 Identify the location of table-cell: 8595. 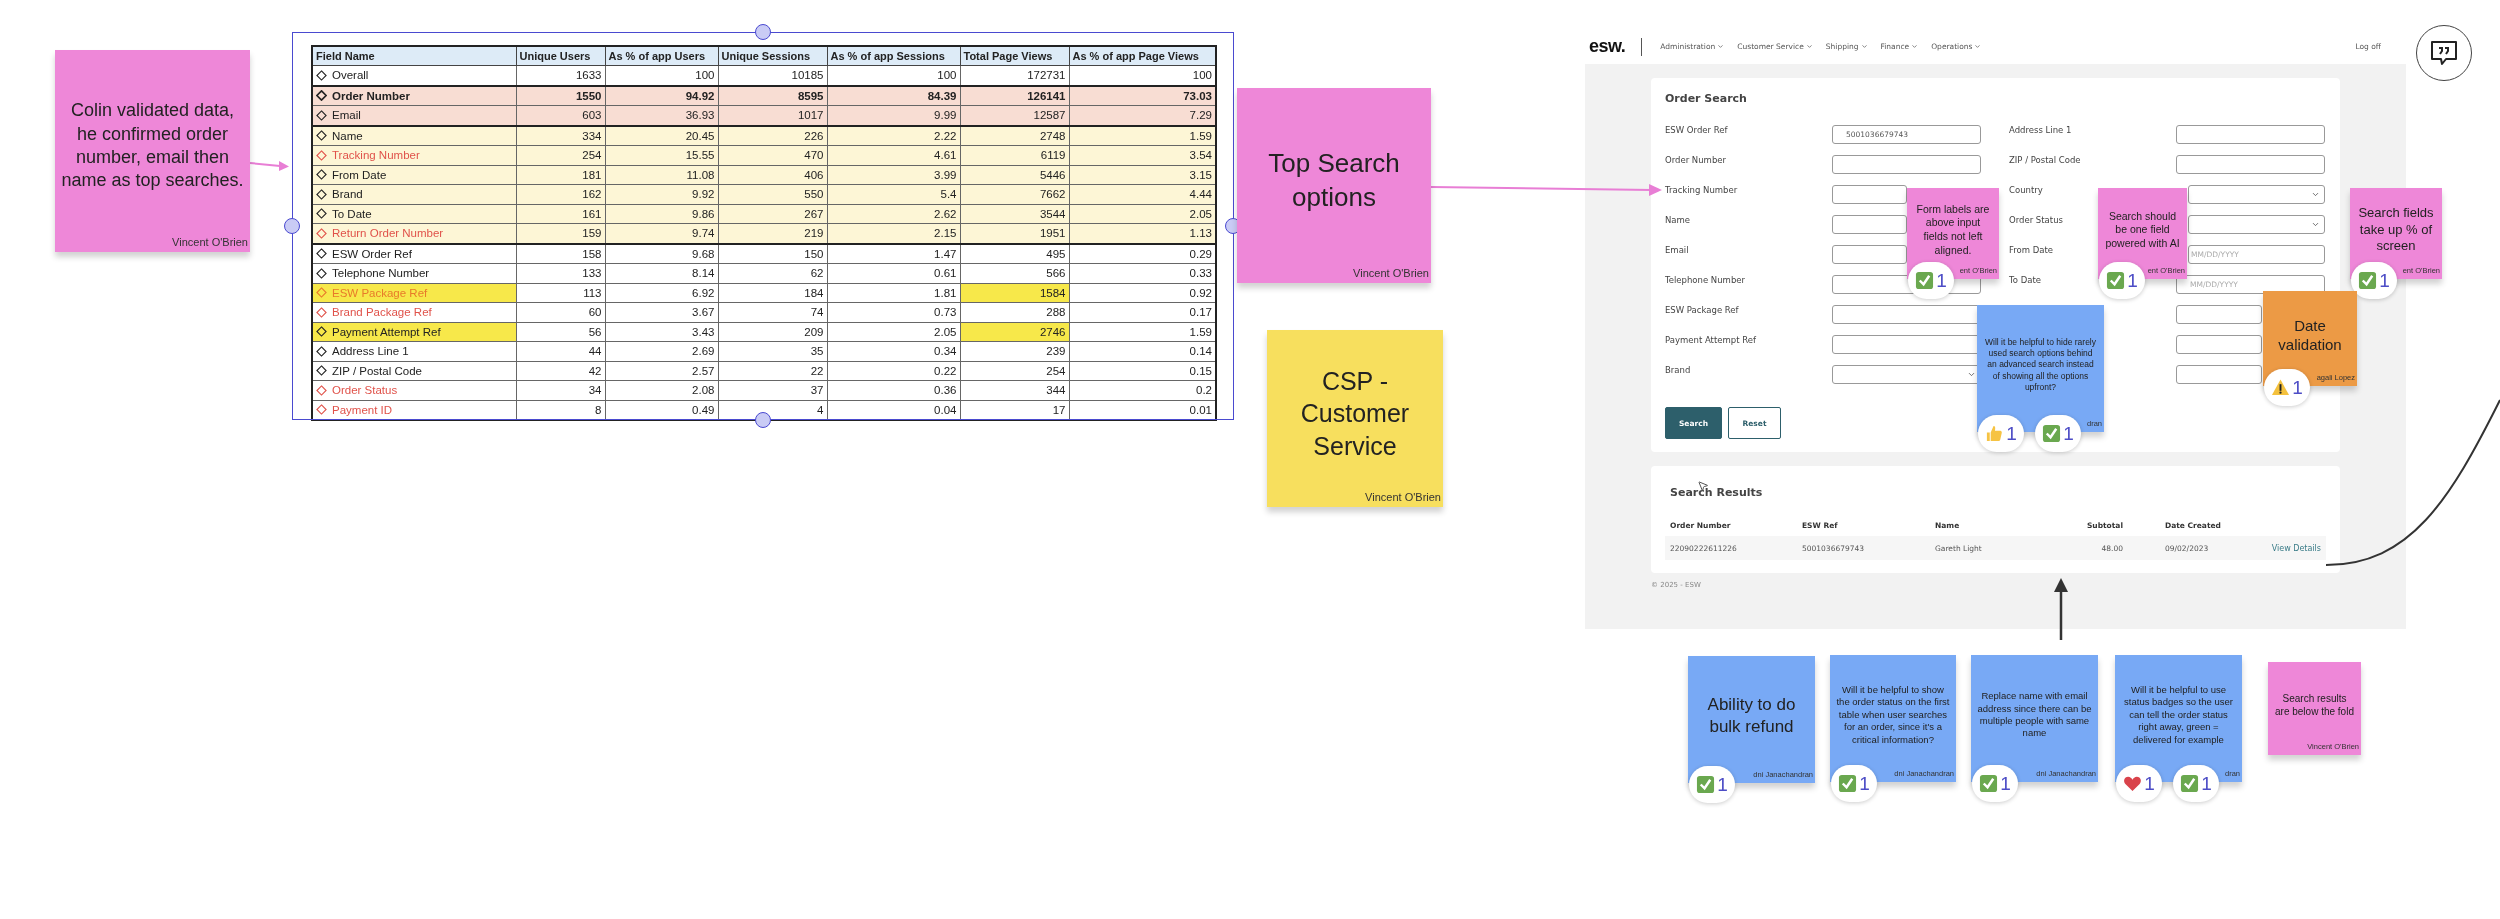
(772, 95).